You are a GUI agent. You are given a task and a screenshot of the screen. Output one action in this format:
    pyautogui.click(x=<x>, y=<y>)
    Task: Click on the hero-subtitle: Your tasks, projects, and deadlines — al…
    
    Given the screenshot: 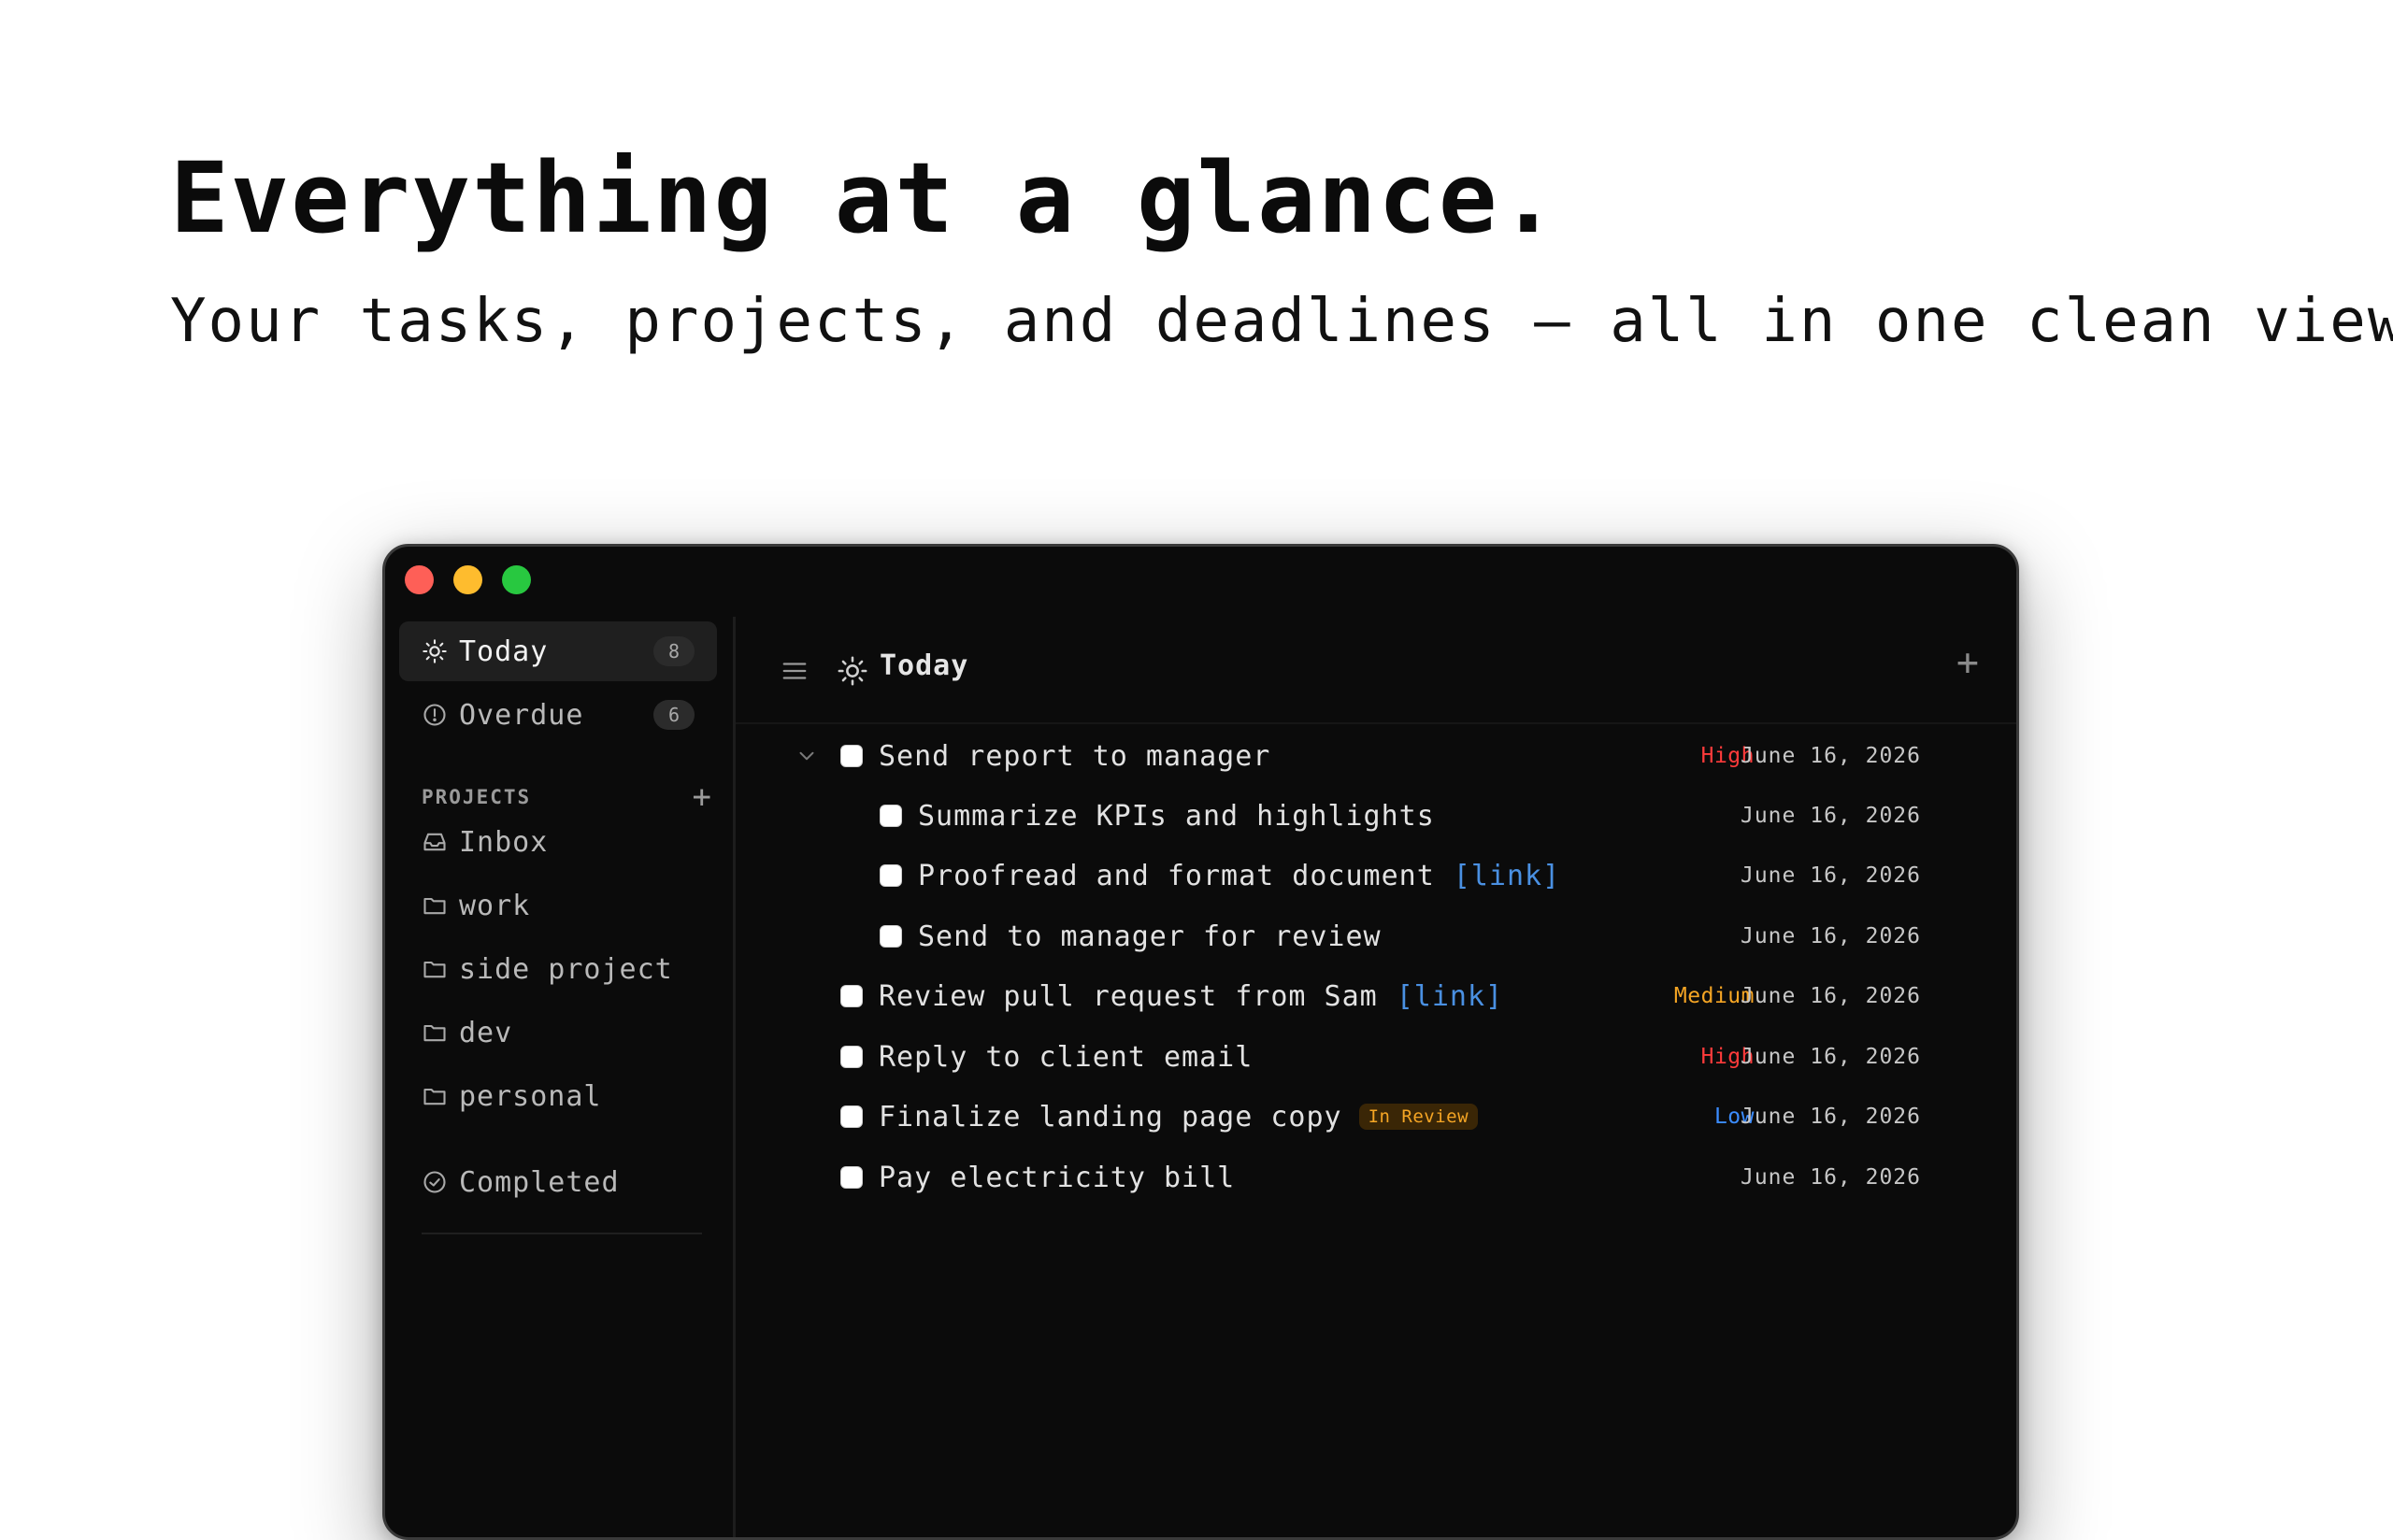 What is the action you would take?
    pyautogui.click(x=1281, y=321)
    